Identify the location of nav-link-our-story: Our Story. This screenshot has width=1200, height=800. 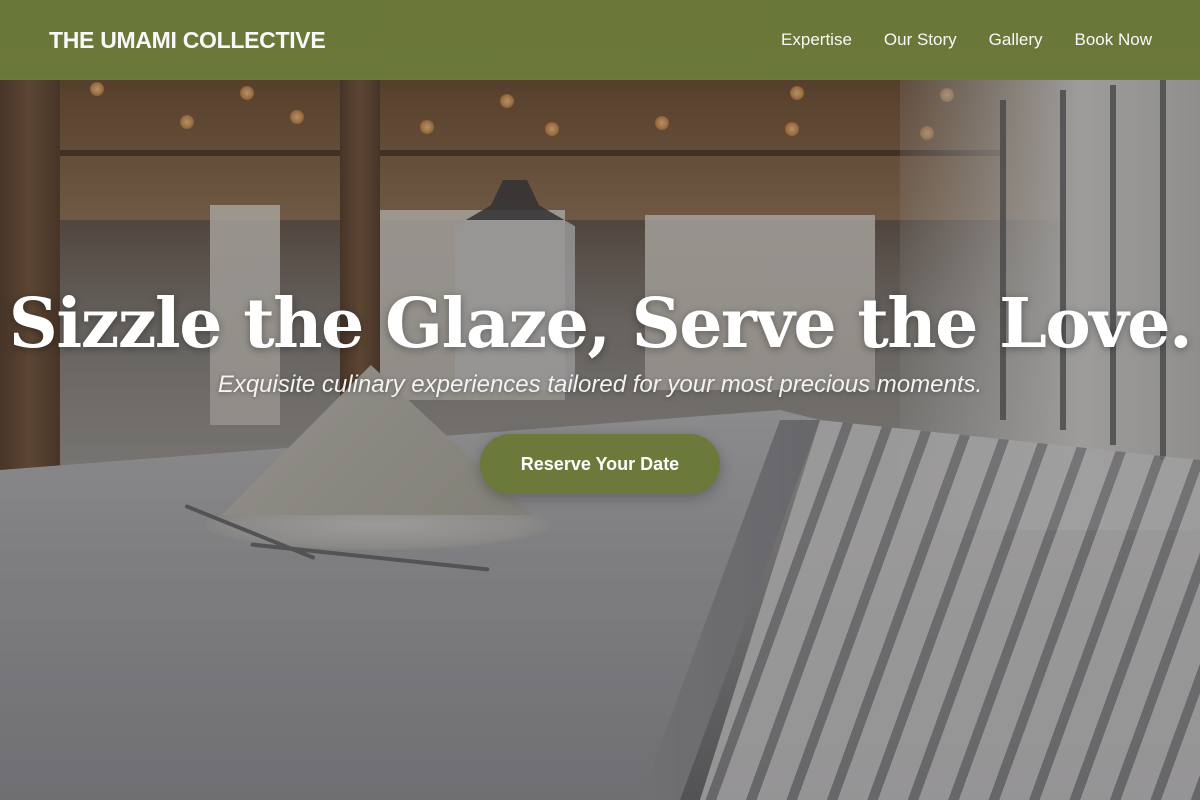
(920, 40).